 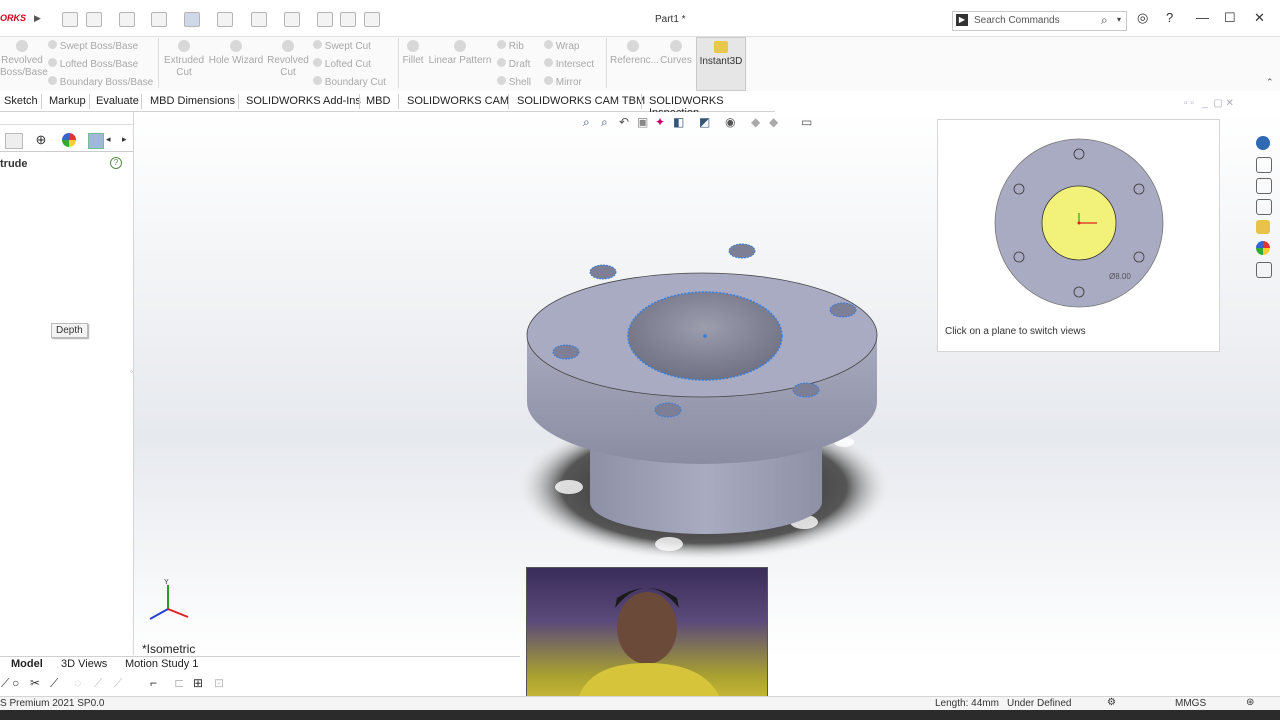 What do you see at coordinates (14, 141) in the screenshot?
I see `feature-tree-icon` at bounding box center [14, 141].